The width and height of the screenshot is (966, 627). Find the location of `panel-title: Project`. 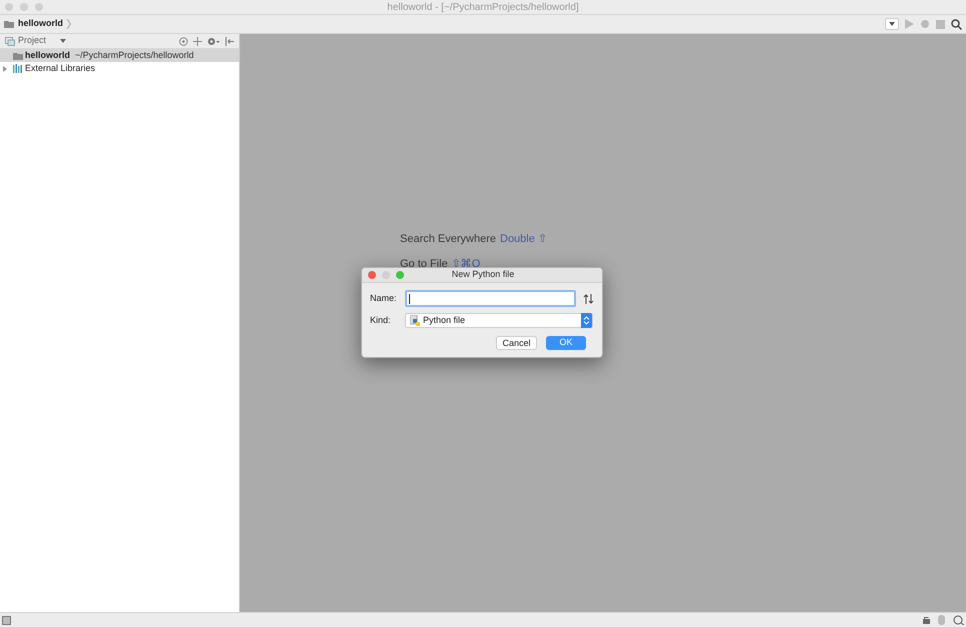

panel-title: Project is located at coordinates (38, 41).